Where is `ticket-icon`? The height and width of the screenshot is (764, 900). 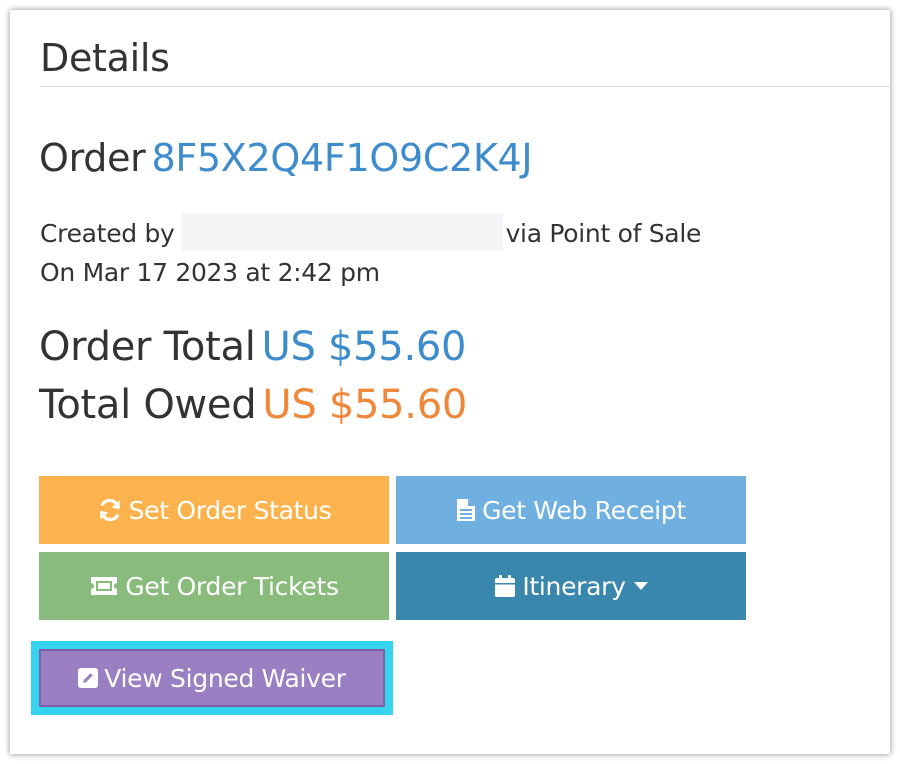 ticket-icon is located at coordinates (104, 586).